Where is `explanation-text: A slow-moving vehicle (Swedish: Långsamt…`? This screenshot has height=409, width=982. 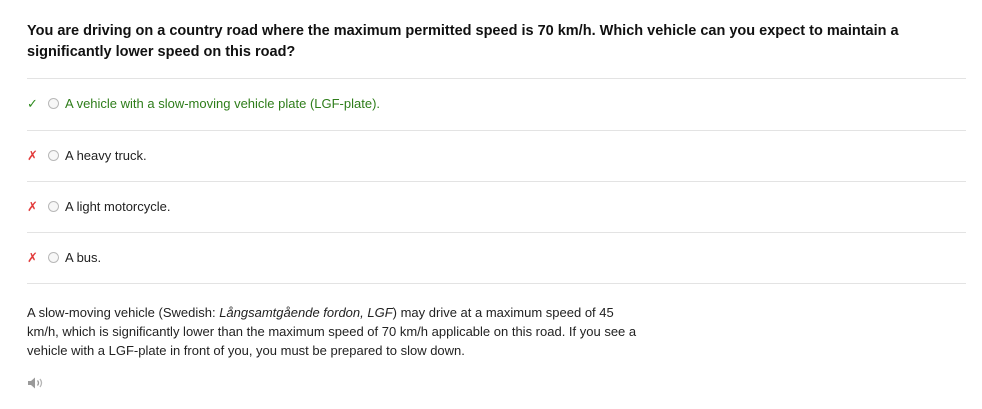 explanation-text: A slow-moving vehicle (Swedish: Långsamt… is located at coordinates (332, 331).